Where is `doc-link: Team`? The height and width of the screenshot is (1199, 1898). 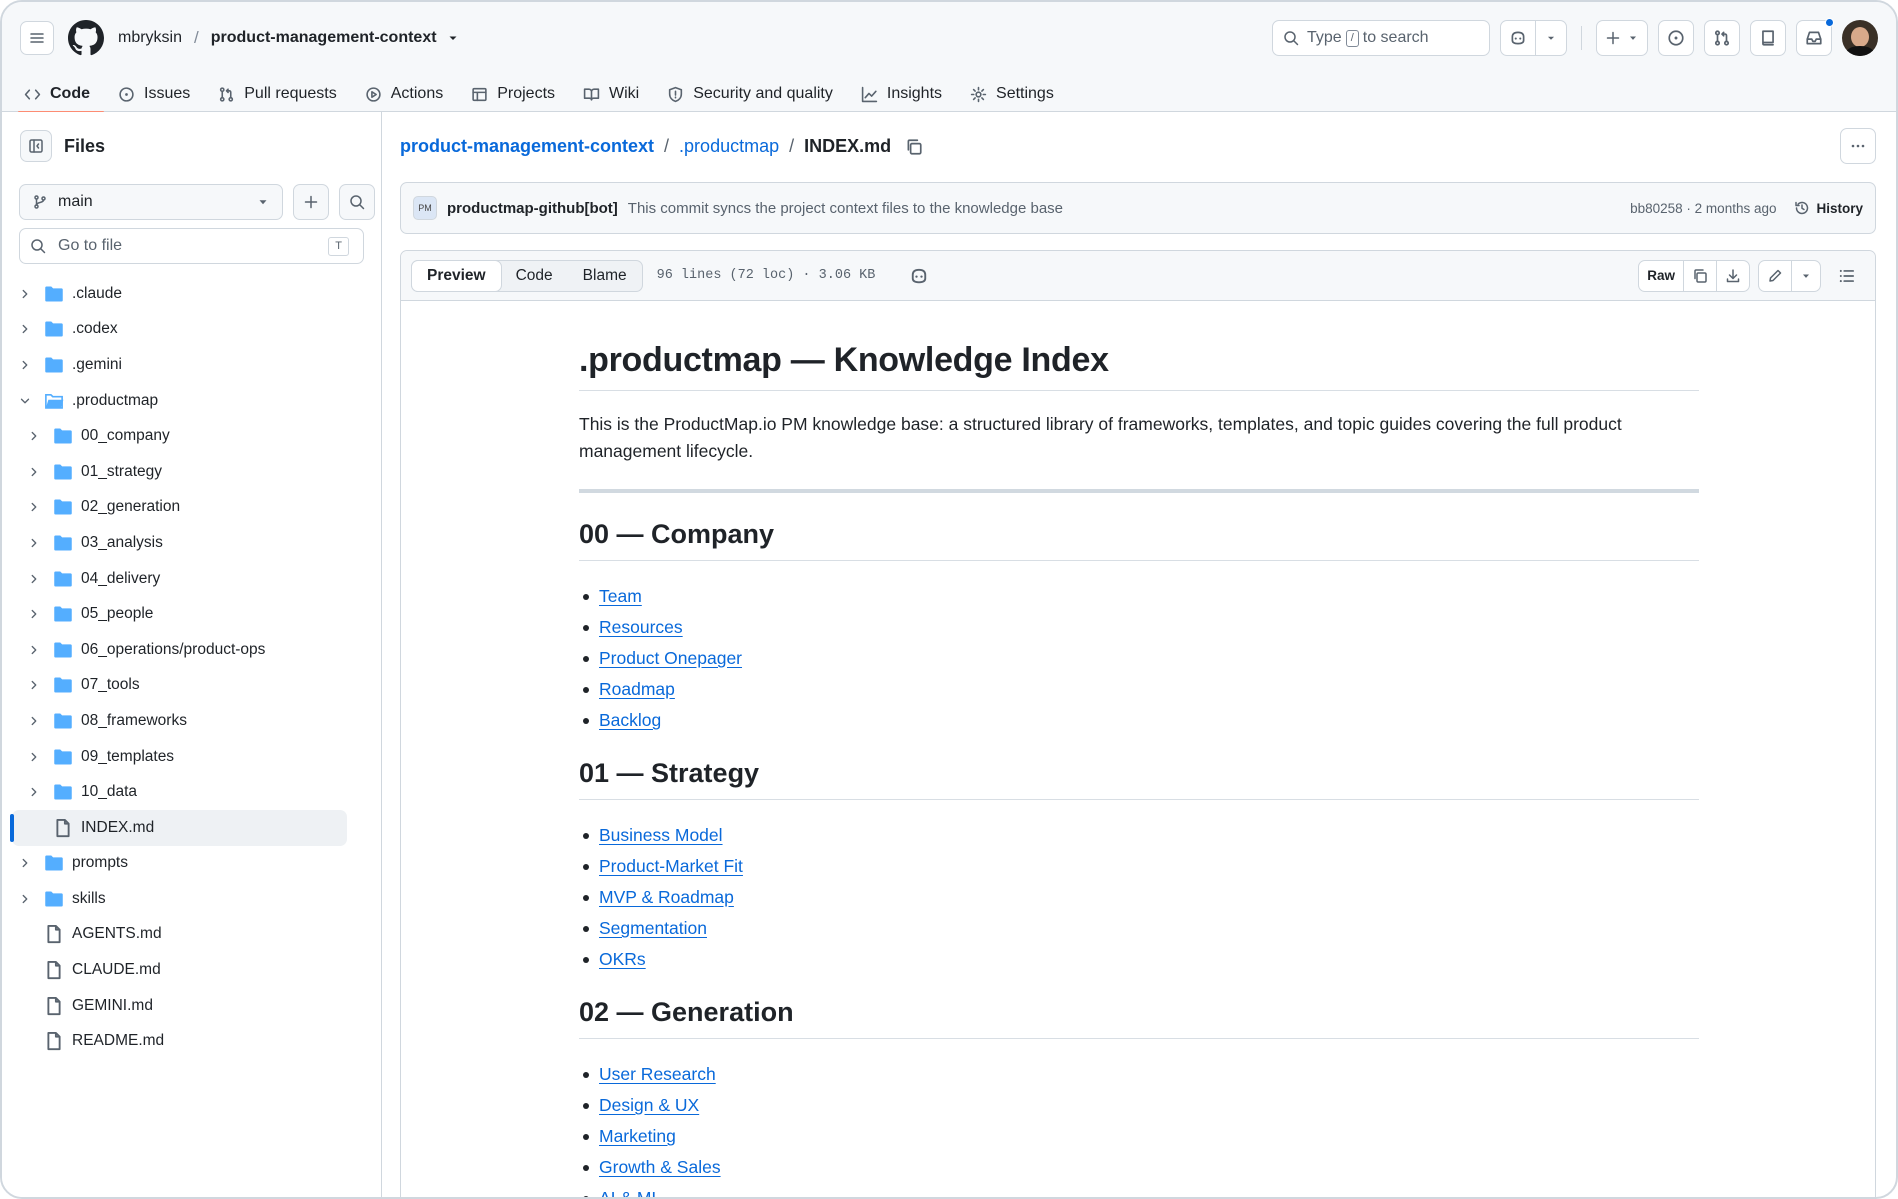 doc-link: Team is located at coordinates (620, 596).